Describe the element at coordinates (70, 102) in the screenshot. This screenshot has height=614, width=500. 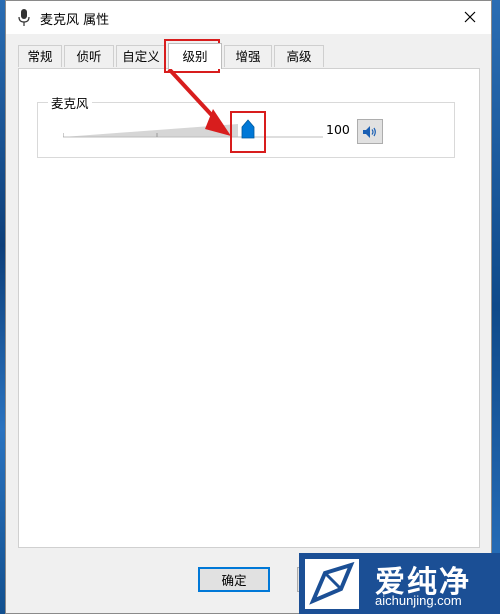
I see `microphone-level-label: 麦克风` at that location.